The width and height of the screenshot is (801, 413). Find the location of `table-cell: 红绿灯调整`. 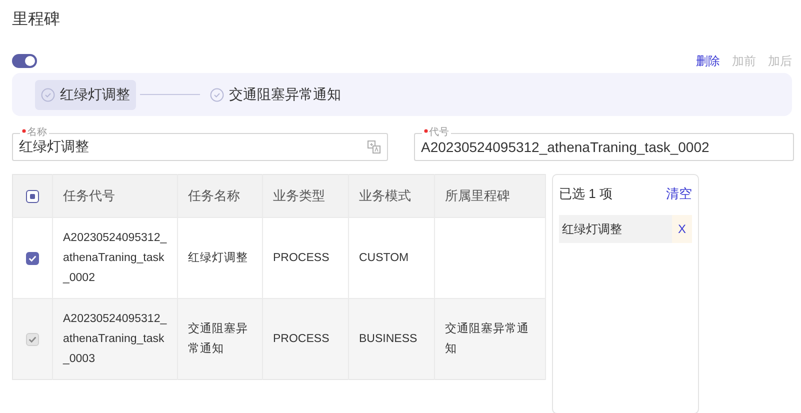

table-cell: 红绿灯调整 is located at coordinates (218, 258).